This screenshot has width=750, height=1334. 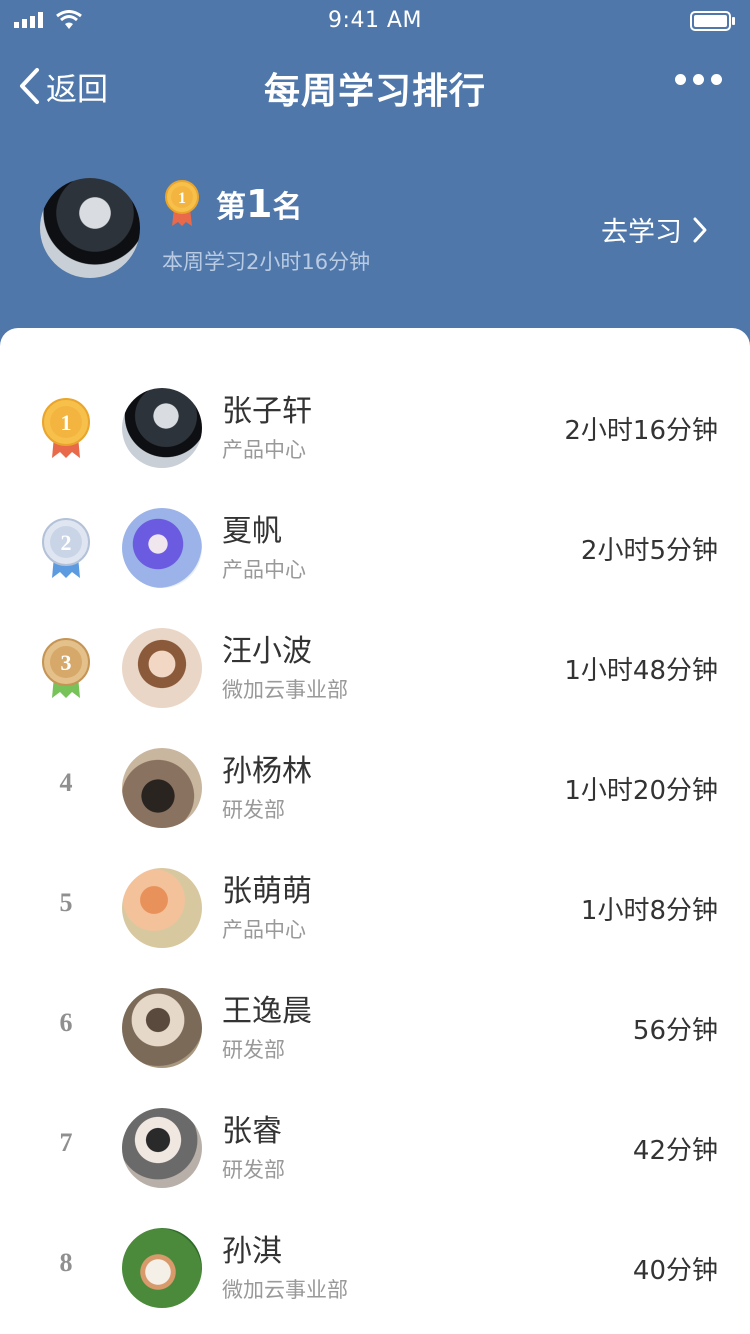 I want to click on study-time: 40分钟, so click(x=675, y=1271).